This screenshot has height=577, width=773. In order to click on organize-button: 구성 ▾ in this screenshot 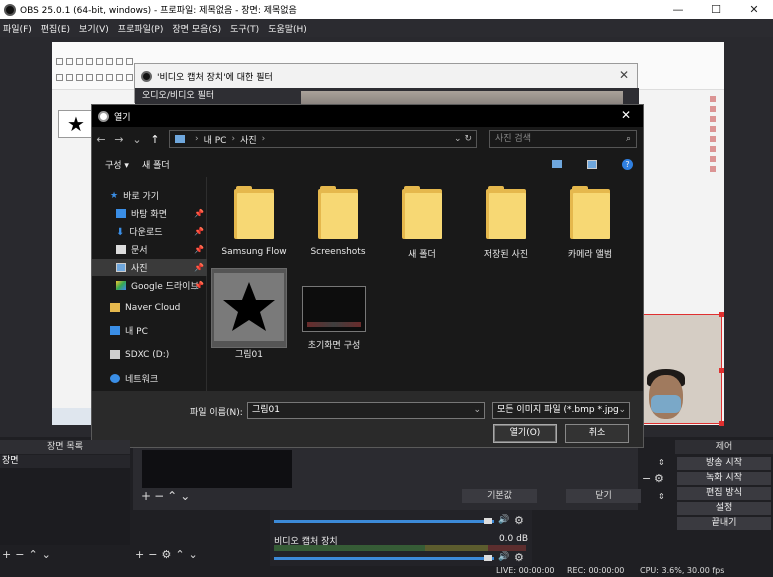, I will do `click(117, 164)`.